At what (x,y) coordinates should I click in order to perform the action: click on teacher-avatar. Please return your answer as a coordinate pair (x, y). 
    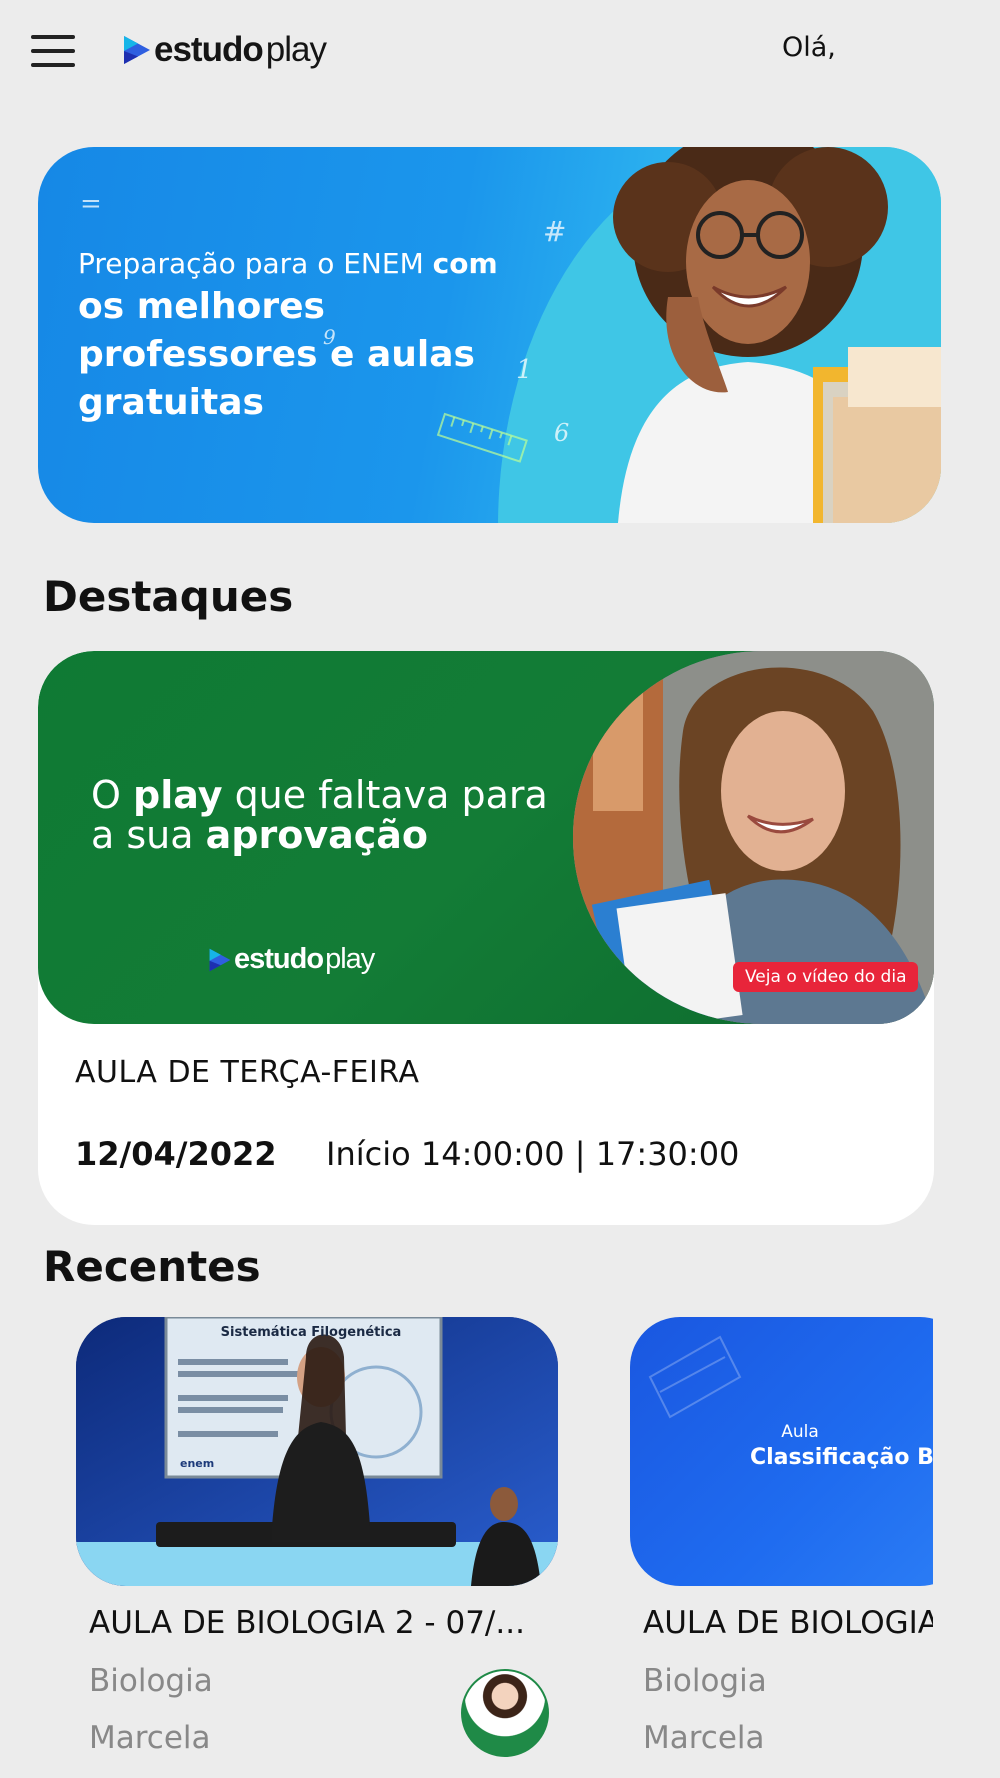
    Looking at the image, I should click on (505, 1713).